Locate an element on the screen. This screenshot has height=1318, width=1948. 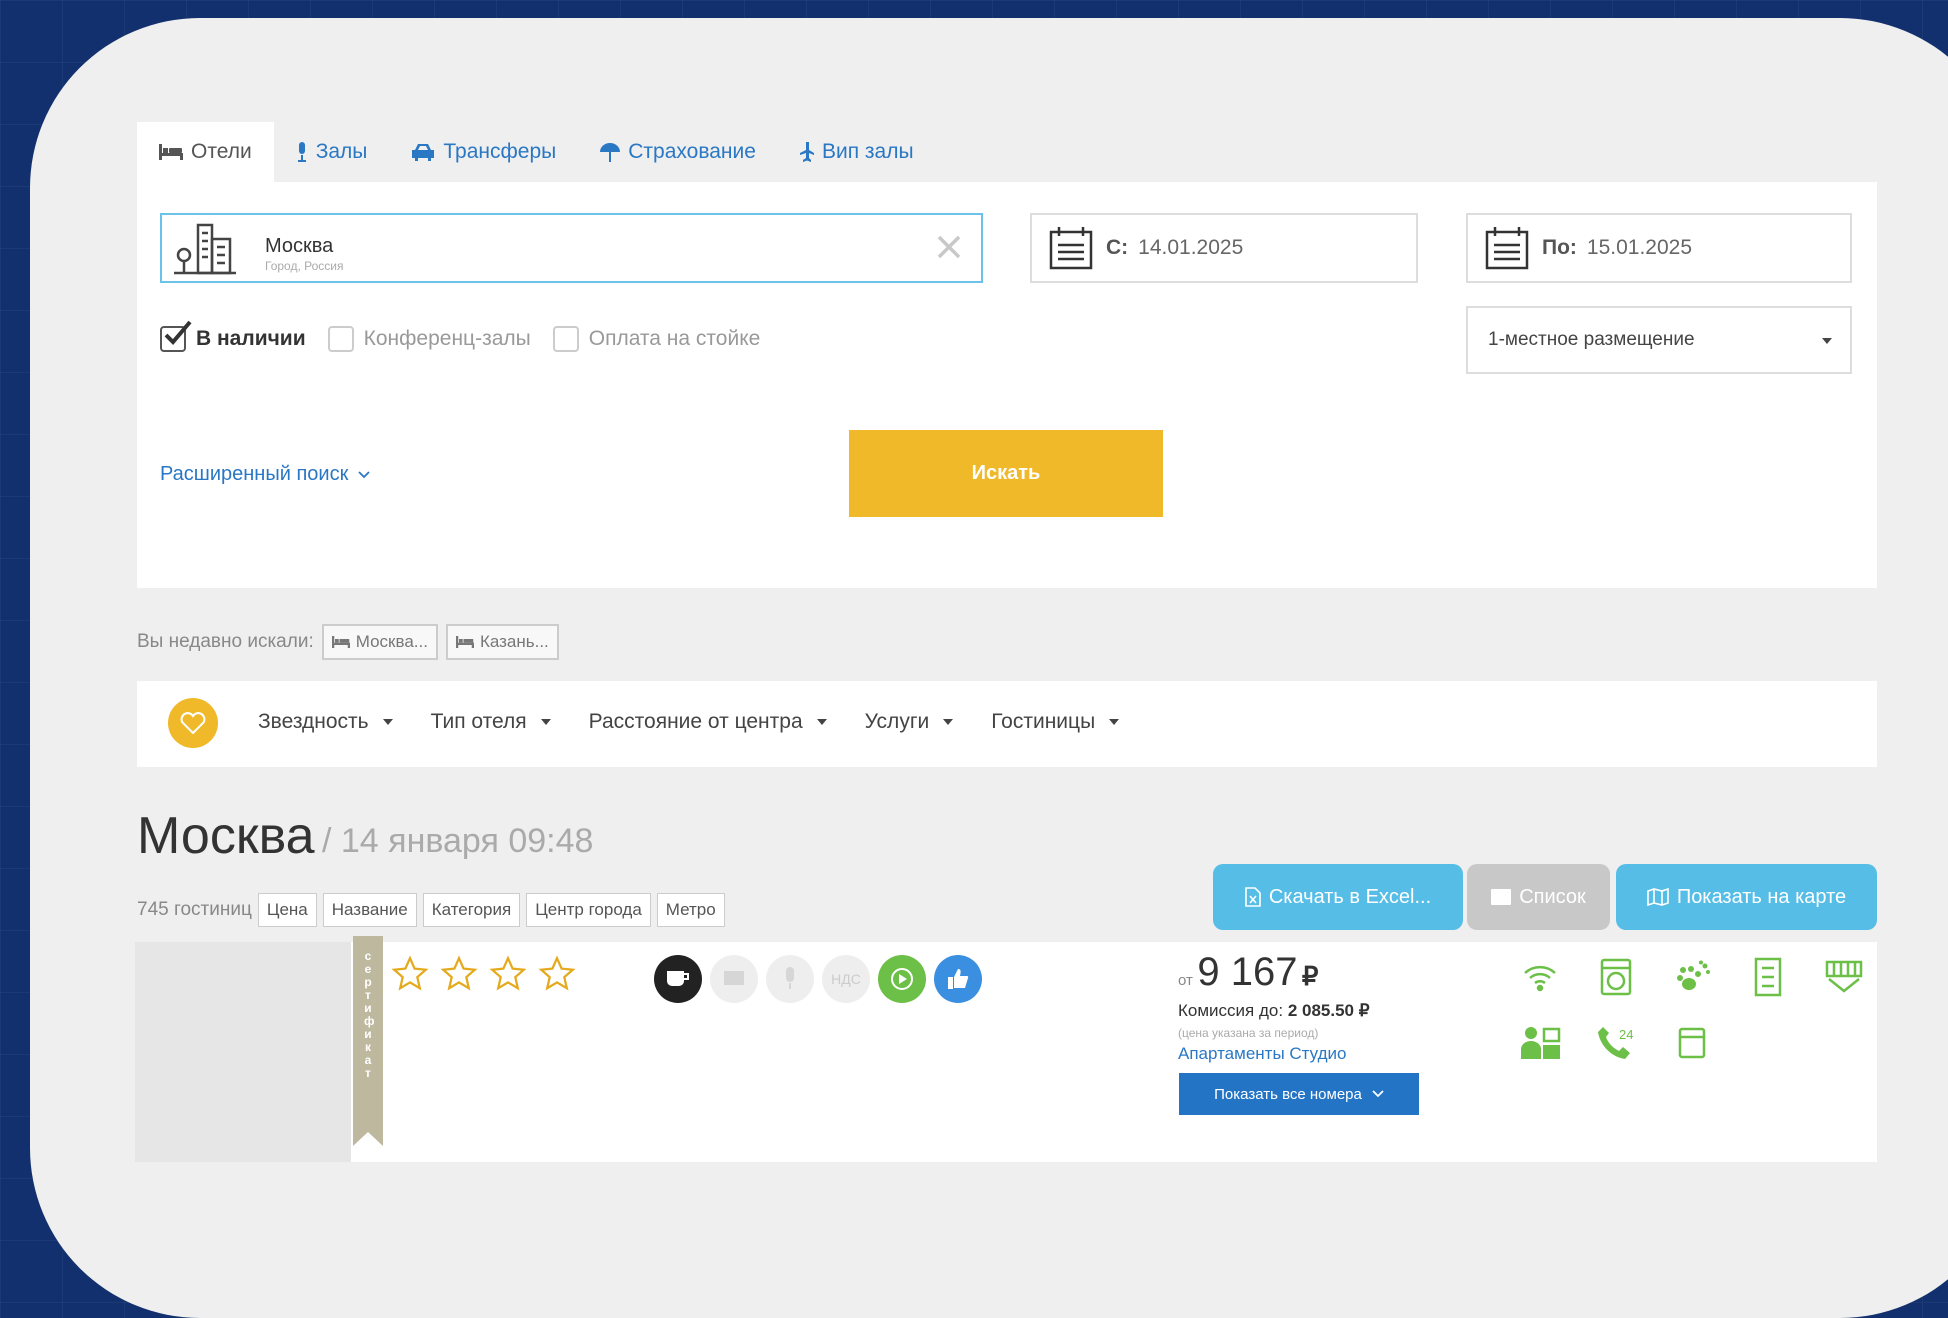
hotel-stars is located at coordinates (483, 974).